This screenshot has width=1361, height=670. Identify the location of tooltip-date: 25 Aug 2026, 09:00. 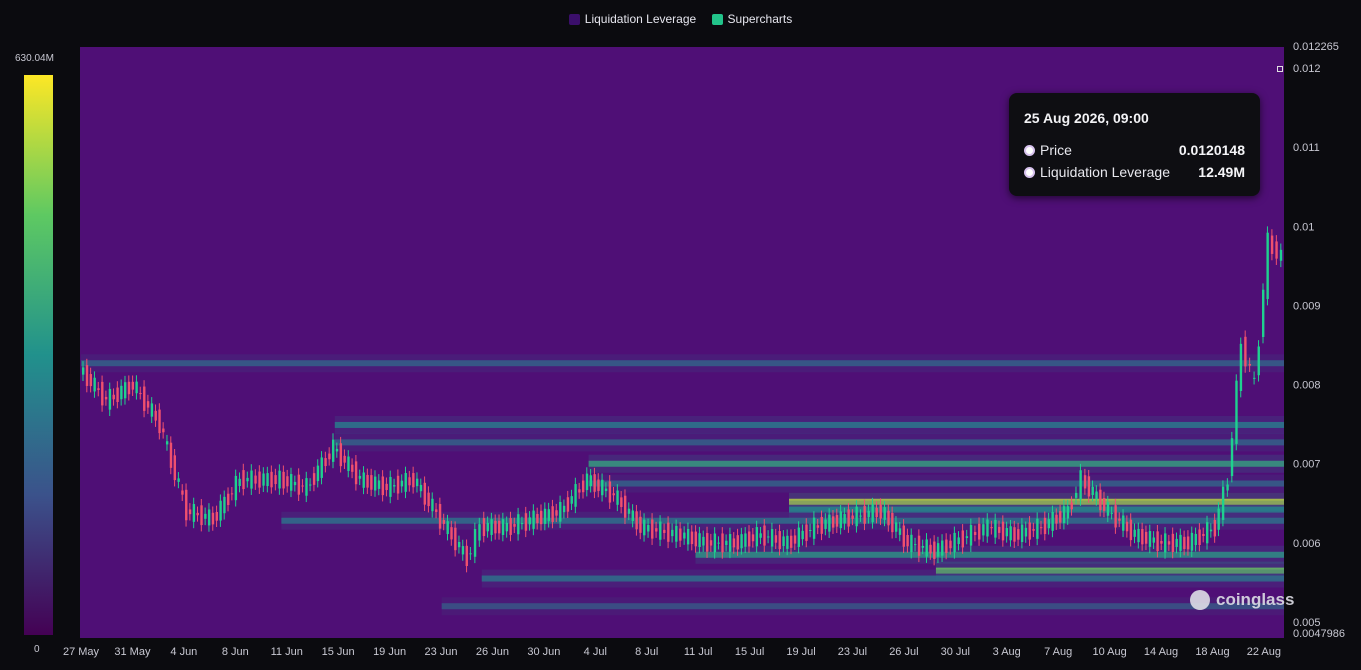
(1086, 118).